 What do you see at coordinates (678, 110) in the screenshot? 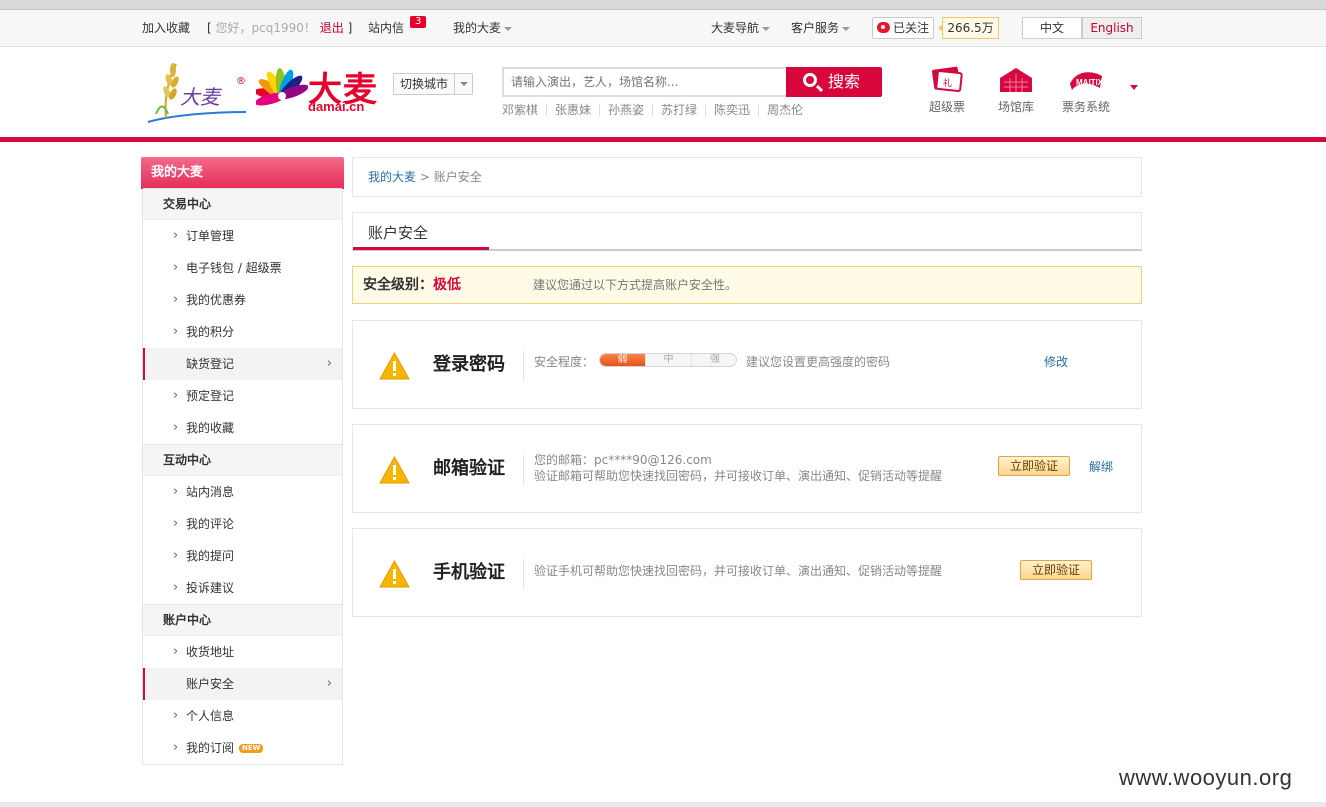
I see `hot-keyword: 苏打绿` at bounding box center [678, 110].